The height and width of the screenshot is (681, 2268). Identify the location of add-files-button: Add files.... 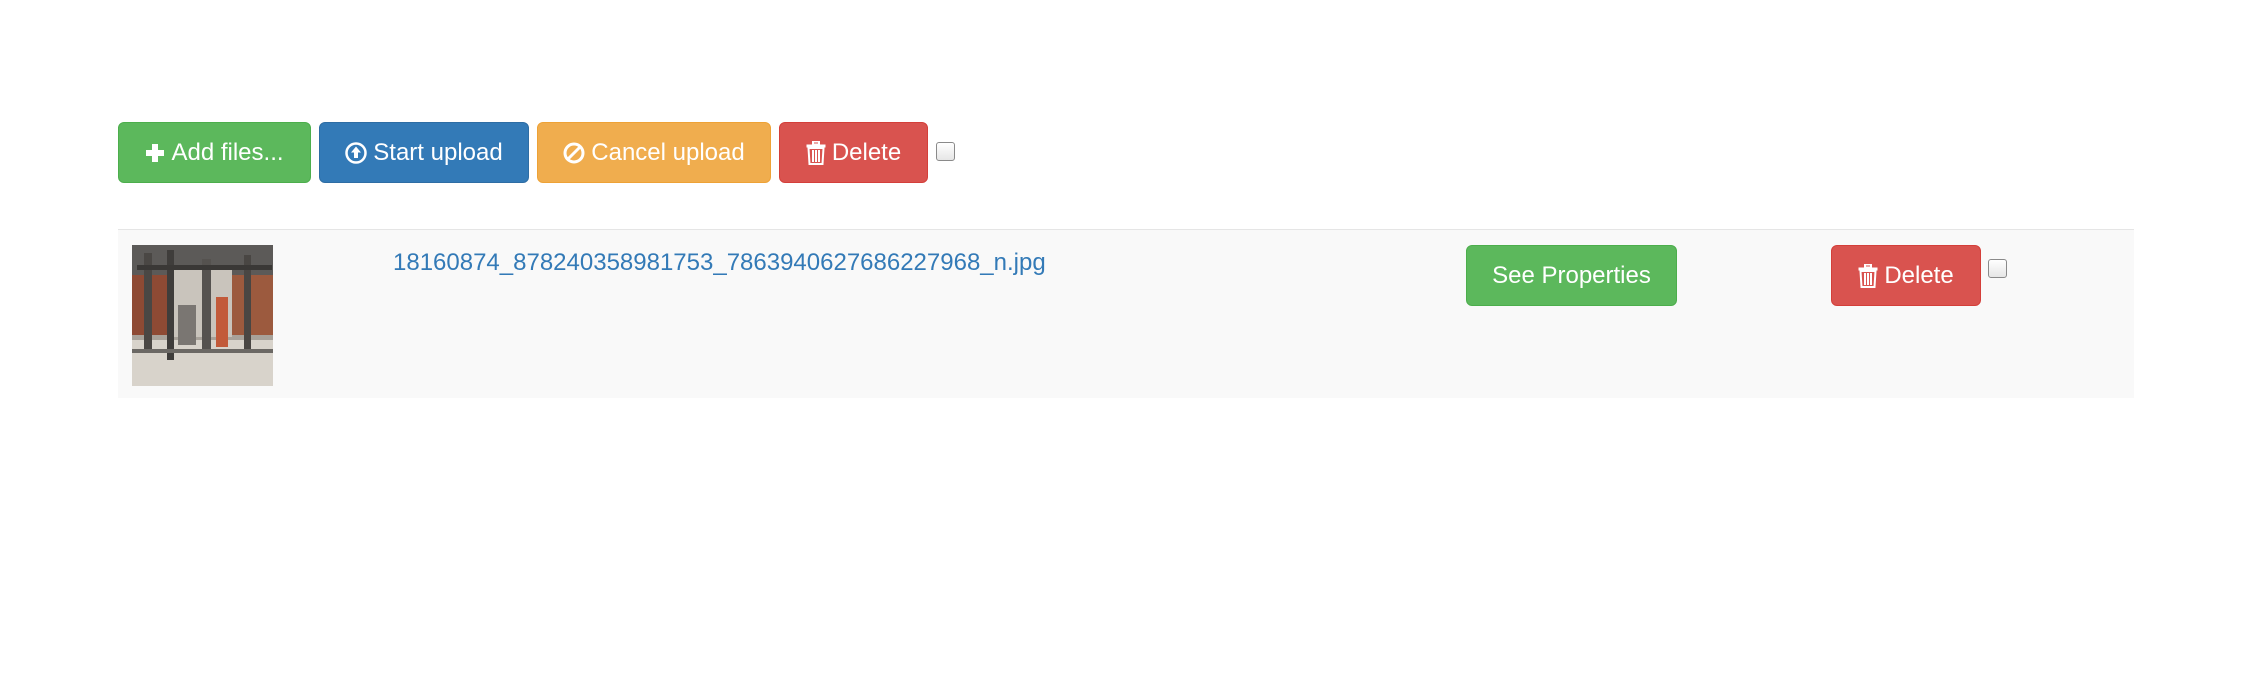
(214, 152).